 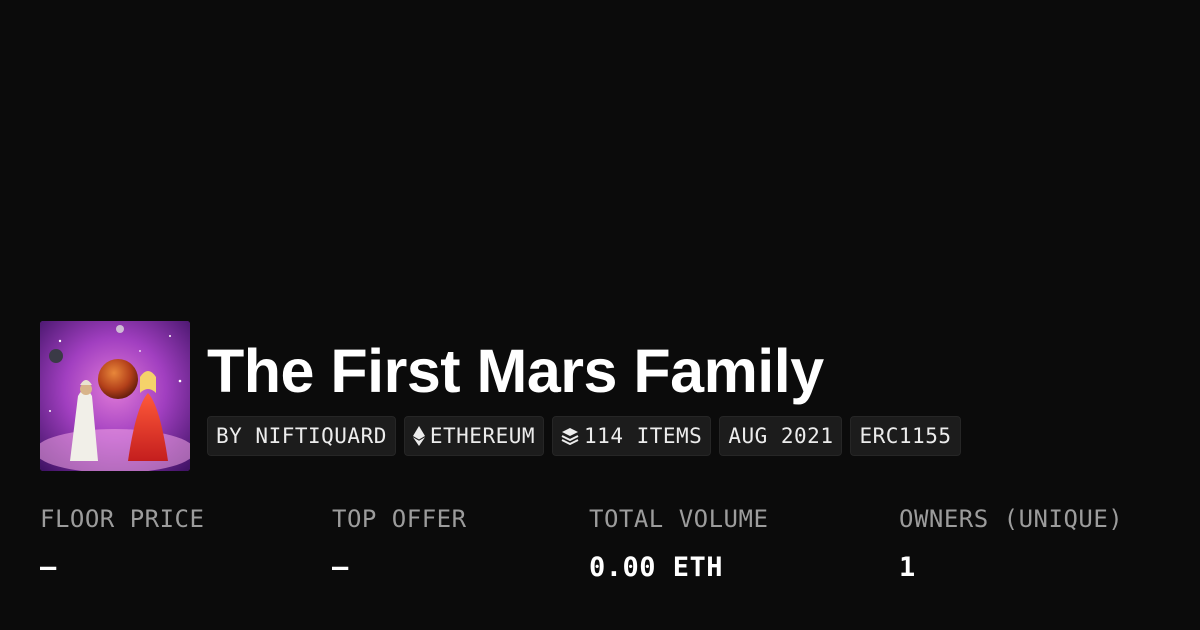 What do you see at coordinates (122, 544) in the screenshot?
I see `stat-floor-price: FLOOR PRICE –` at bounding box center [122, 544].